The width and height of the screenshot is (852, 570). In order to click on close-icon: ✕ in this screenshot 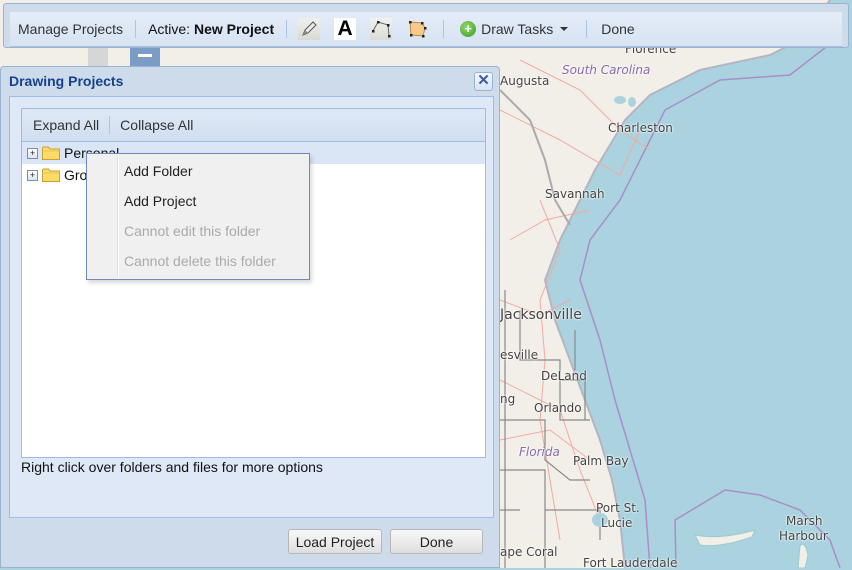, I will do `click(483, 81)`.